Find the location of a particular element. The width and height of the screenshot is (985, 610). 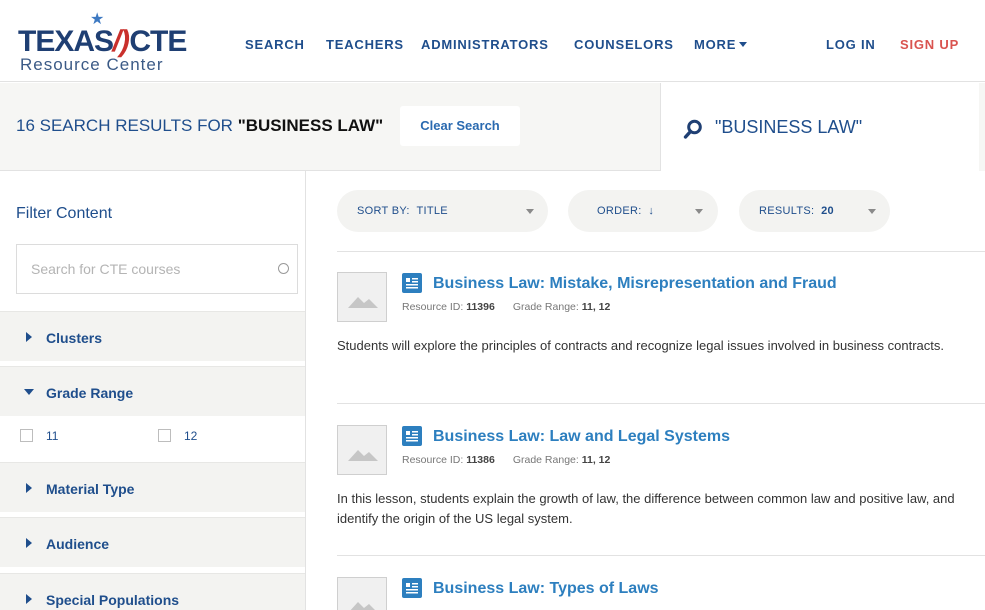

sort-by-label: SORT BY: TITLE is located at coordinates (402, 211).